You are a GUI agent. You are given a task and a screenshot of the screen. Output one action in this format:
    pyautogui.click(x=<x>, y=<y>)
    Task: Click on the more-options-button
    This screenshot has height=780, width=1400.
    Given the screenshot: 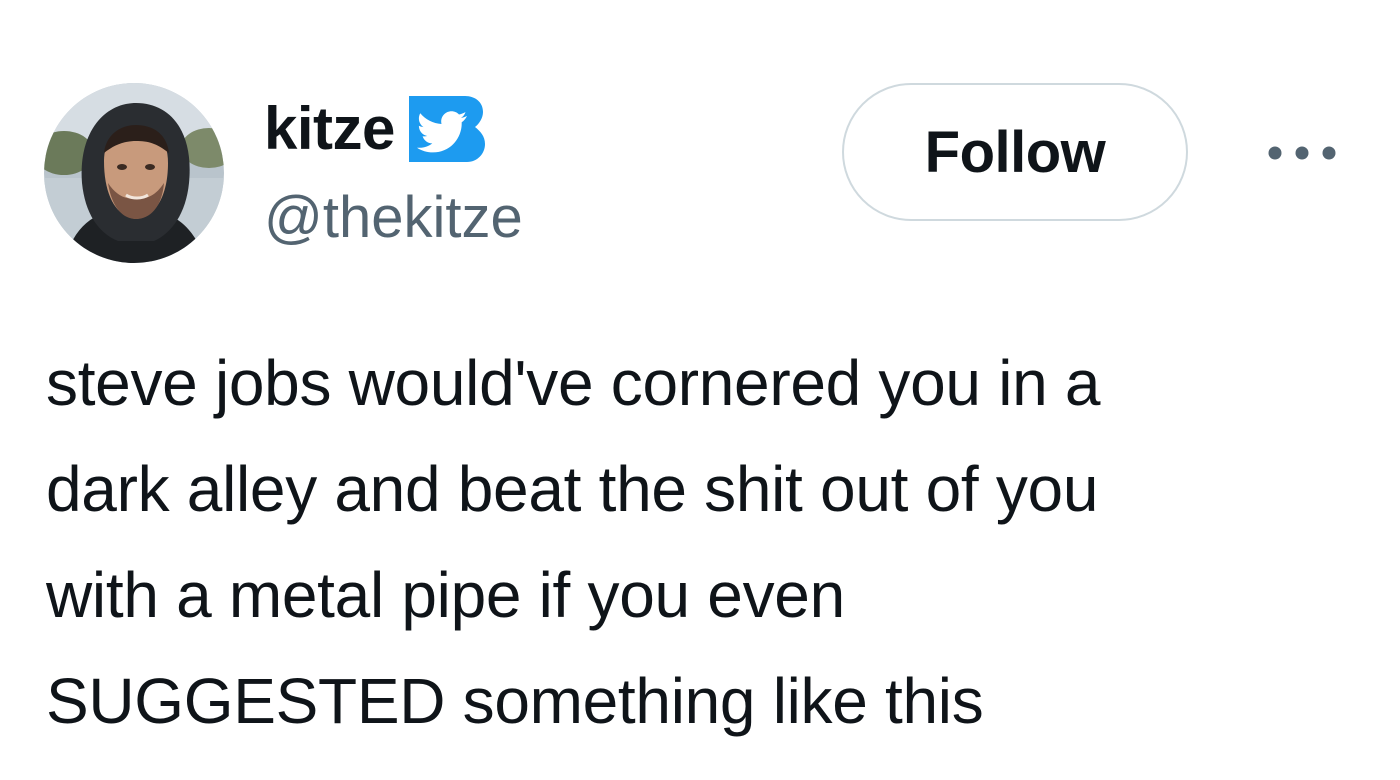 What is the action you would take?
    pyautogui.click(x=1302, y=153)
    